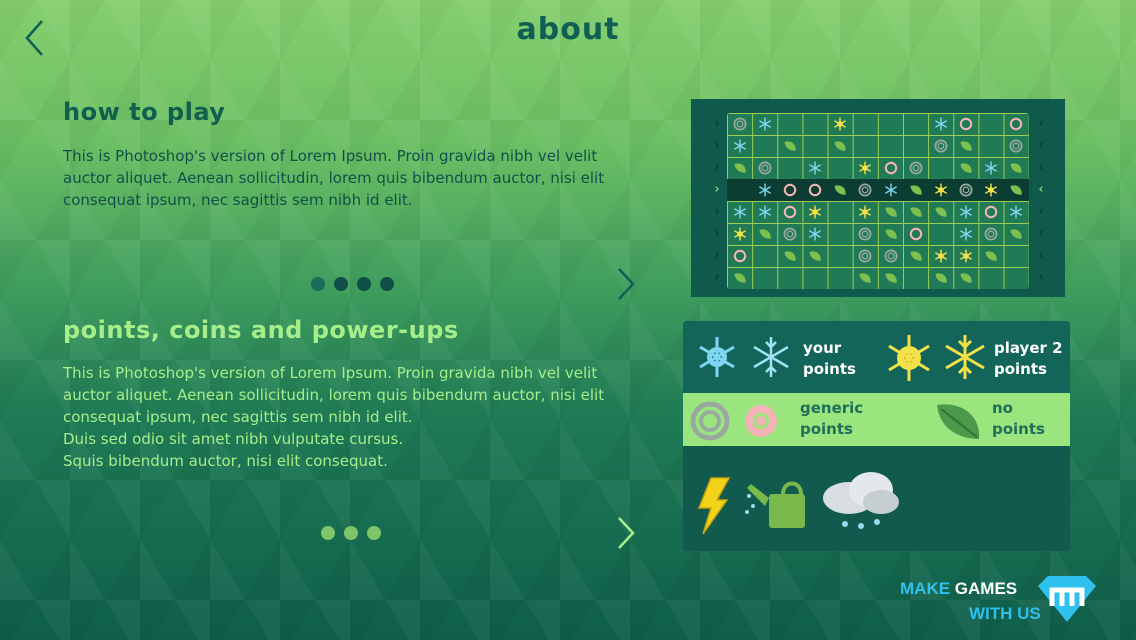 Image resolution: width=1136 pixels, height=640 pixels. I want to click on m-logo-icon, so click(1067, 600).